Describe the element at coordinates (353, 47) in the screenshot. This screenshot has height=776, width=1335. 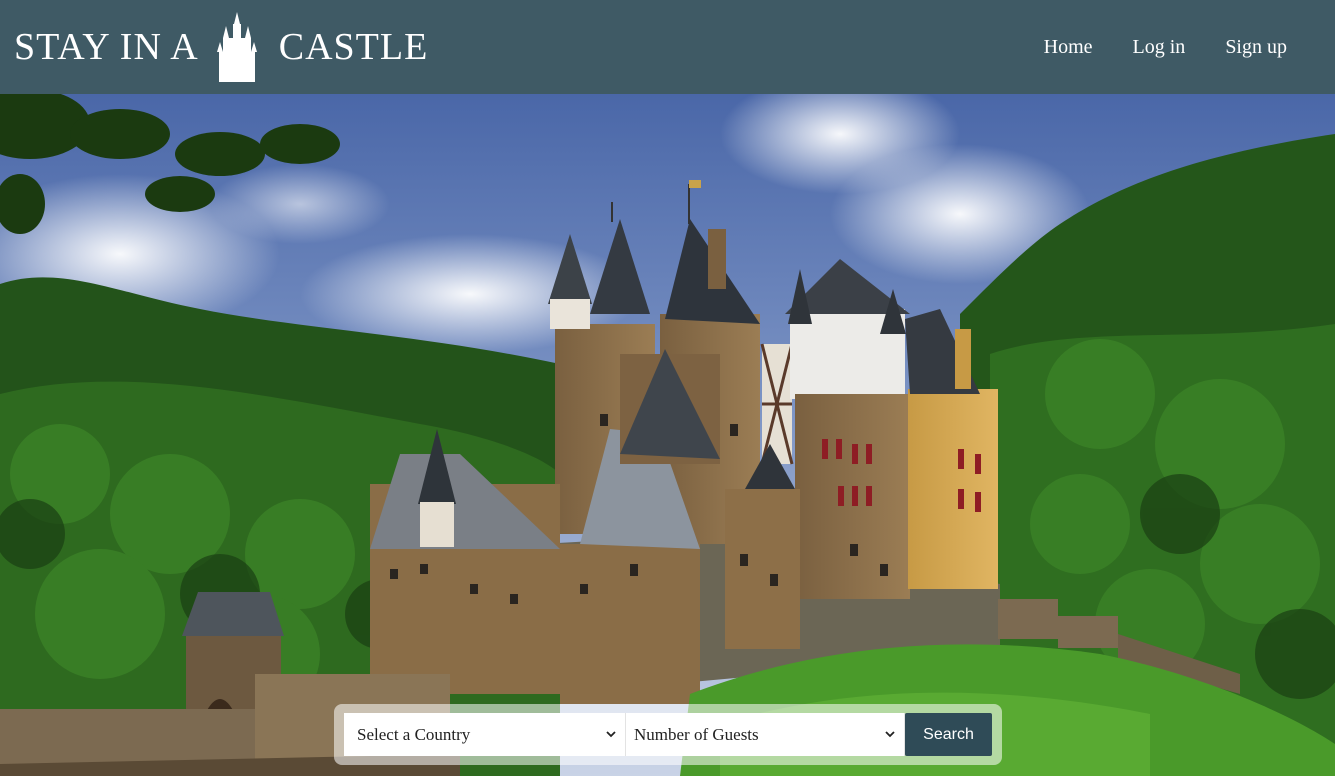
I see `logo-text-right: CASTLE` at that location.